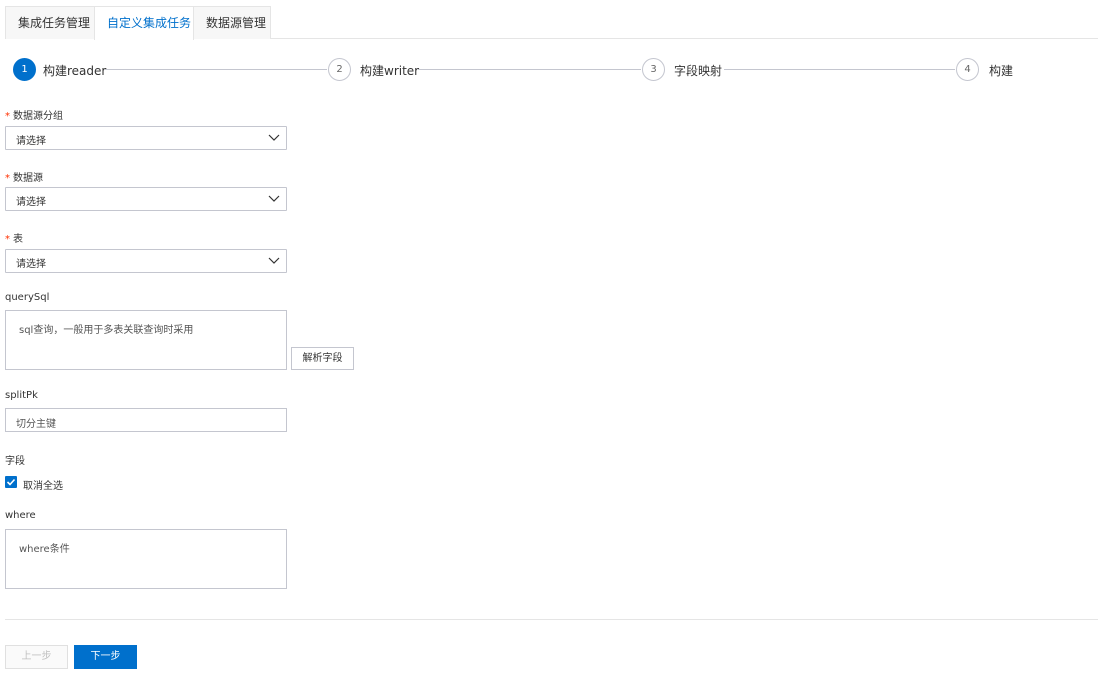 Image resolution: width=1098 pixels, height=678 pixels. Describe the element at coordinates (146, 138) in the screenshot. I see `datasource-group-select: 请选择` at that location.